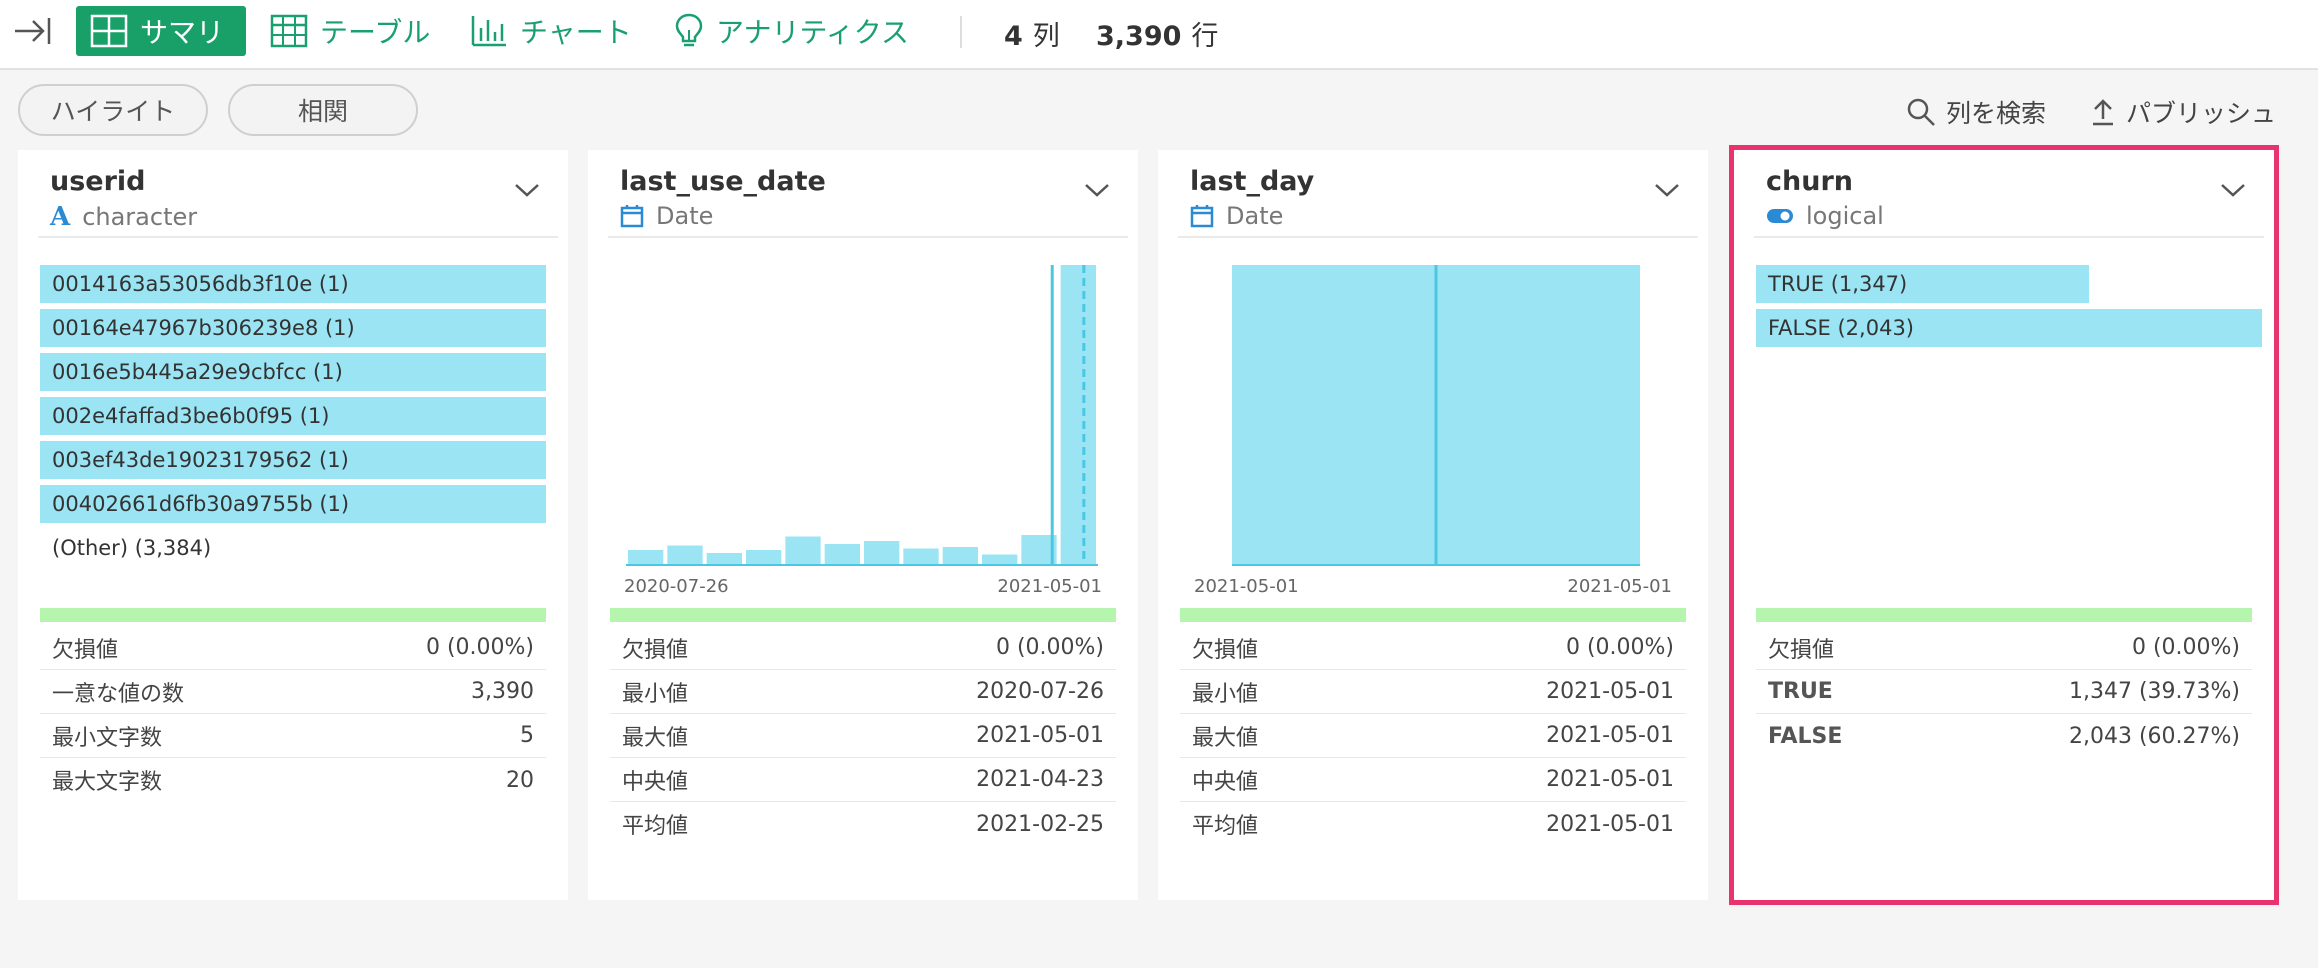 This screenshot has width=2318, height=968. Describe the element at coordinates (107, 782) in the screenshot. I see `stat-label: 最大文字数` at that location.